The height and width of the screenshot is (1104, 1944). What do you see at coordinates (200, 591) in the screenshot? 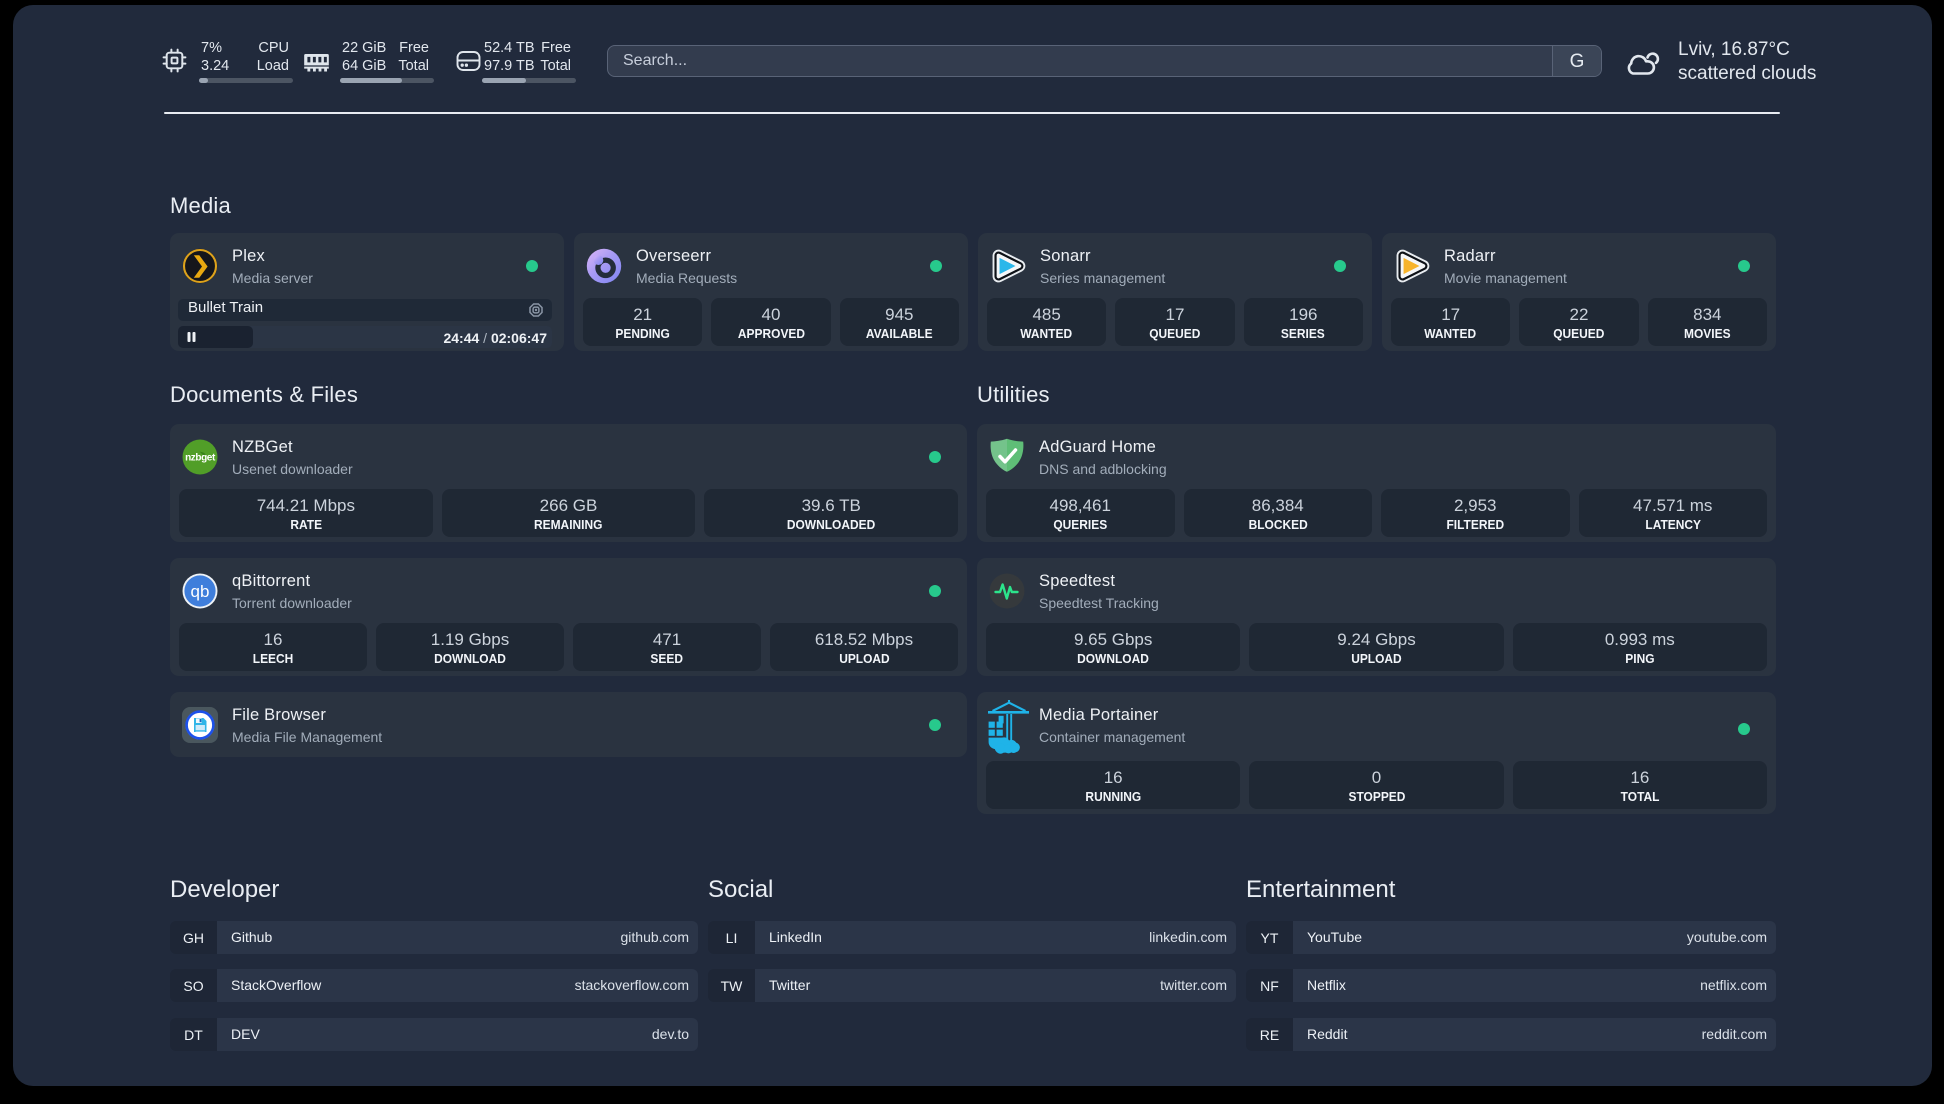
I see `svg-text: qb` at bounding box center [200, 591].